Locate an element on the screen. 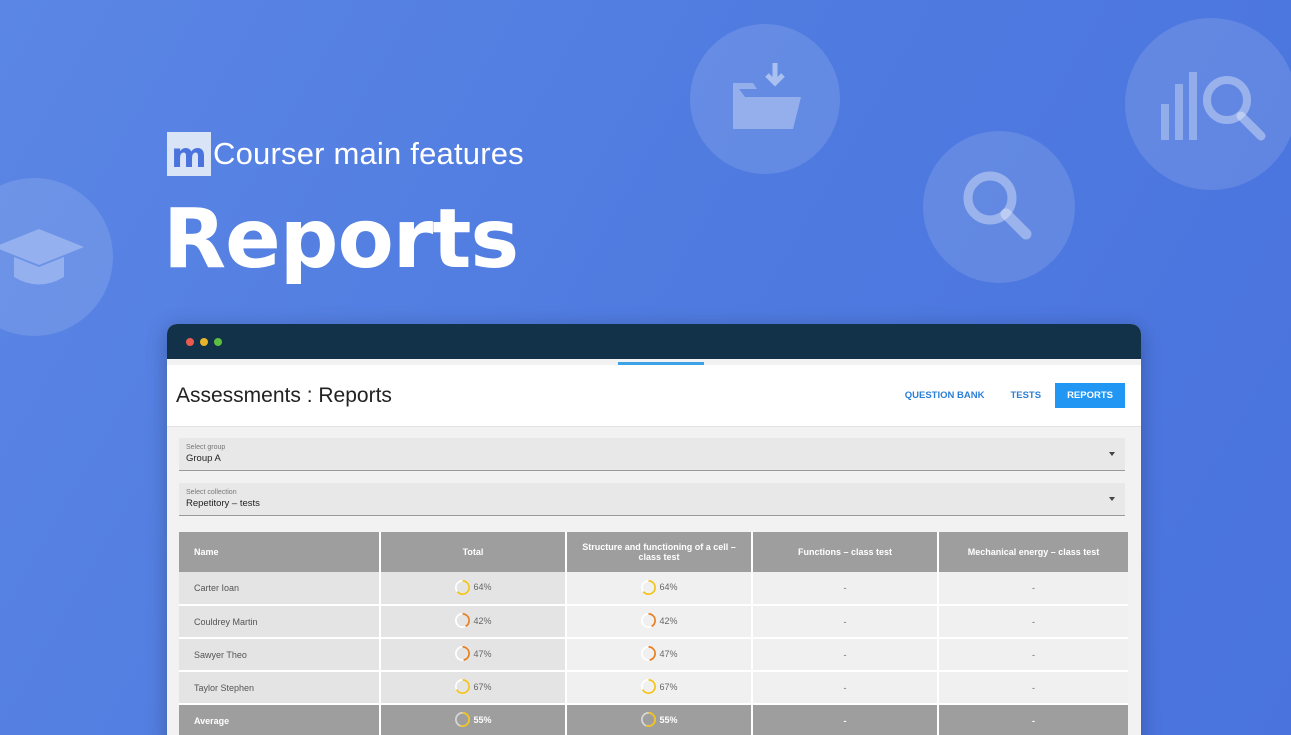 The image size is (1291, 735). brand-logo: m is located at coordinates (189, 154).